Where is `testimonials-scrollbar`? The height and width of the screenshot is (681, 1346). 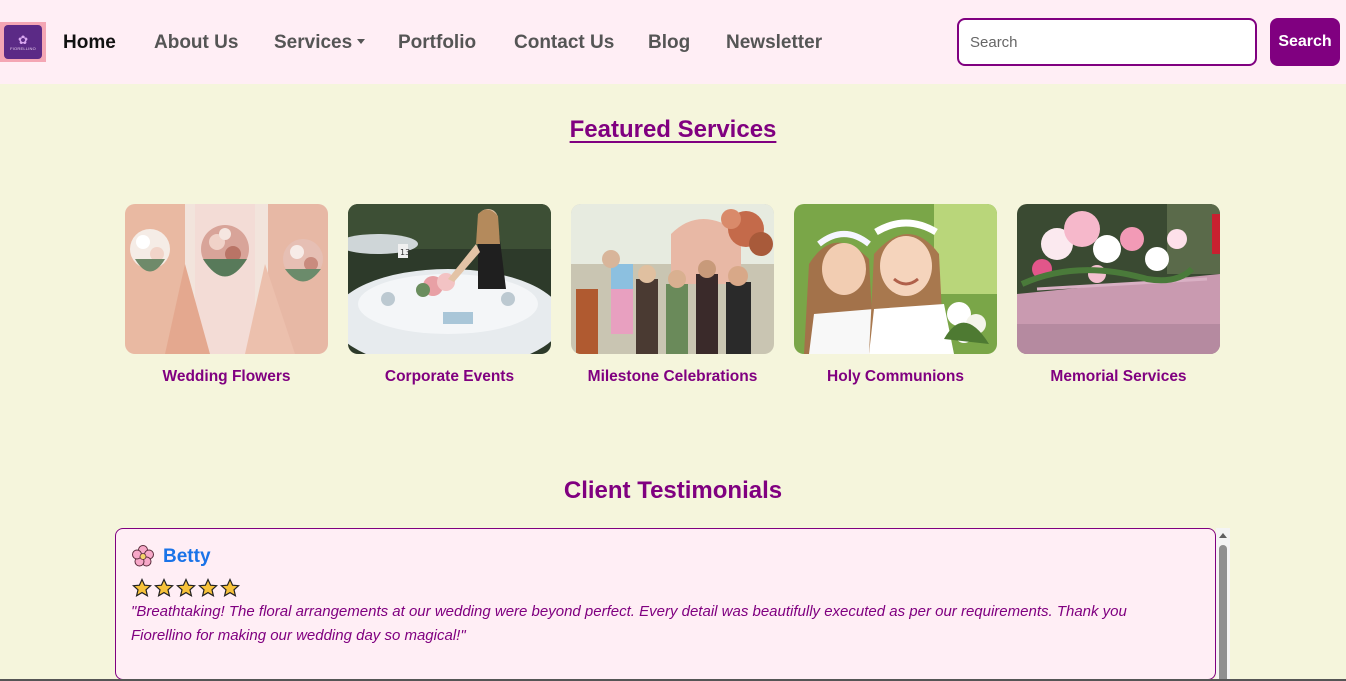 testimonials-scrollbar is located at coordinates (1223, 604).